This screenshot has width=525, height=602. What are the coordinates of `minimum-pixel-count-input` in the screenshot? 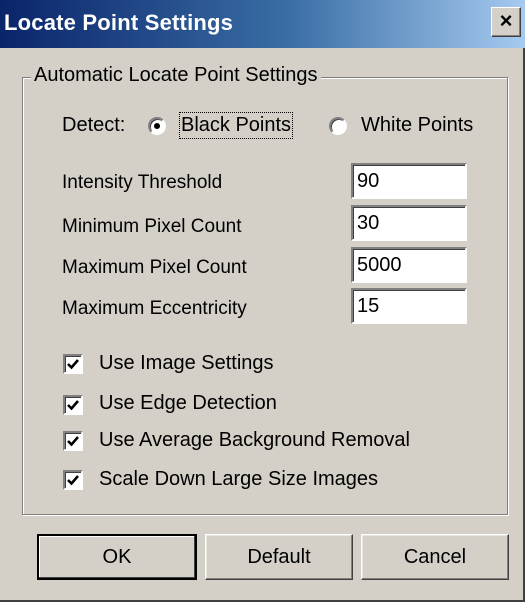 It's located at (409, 223).